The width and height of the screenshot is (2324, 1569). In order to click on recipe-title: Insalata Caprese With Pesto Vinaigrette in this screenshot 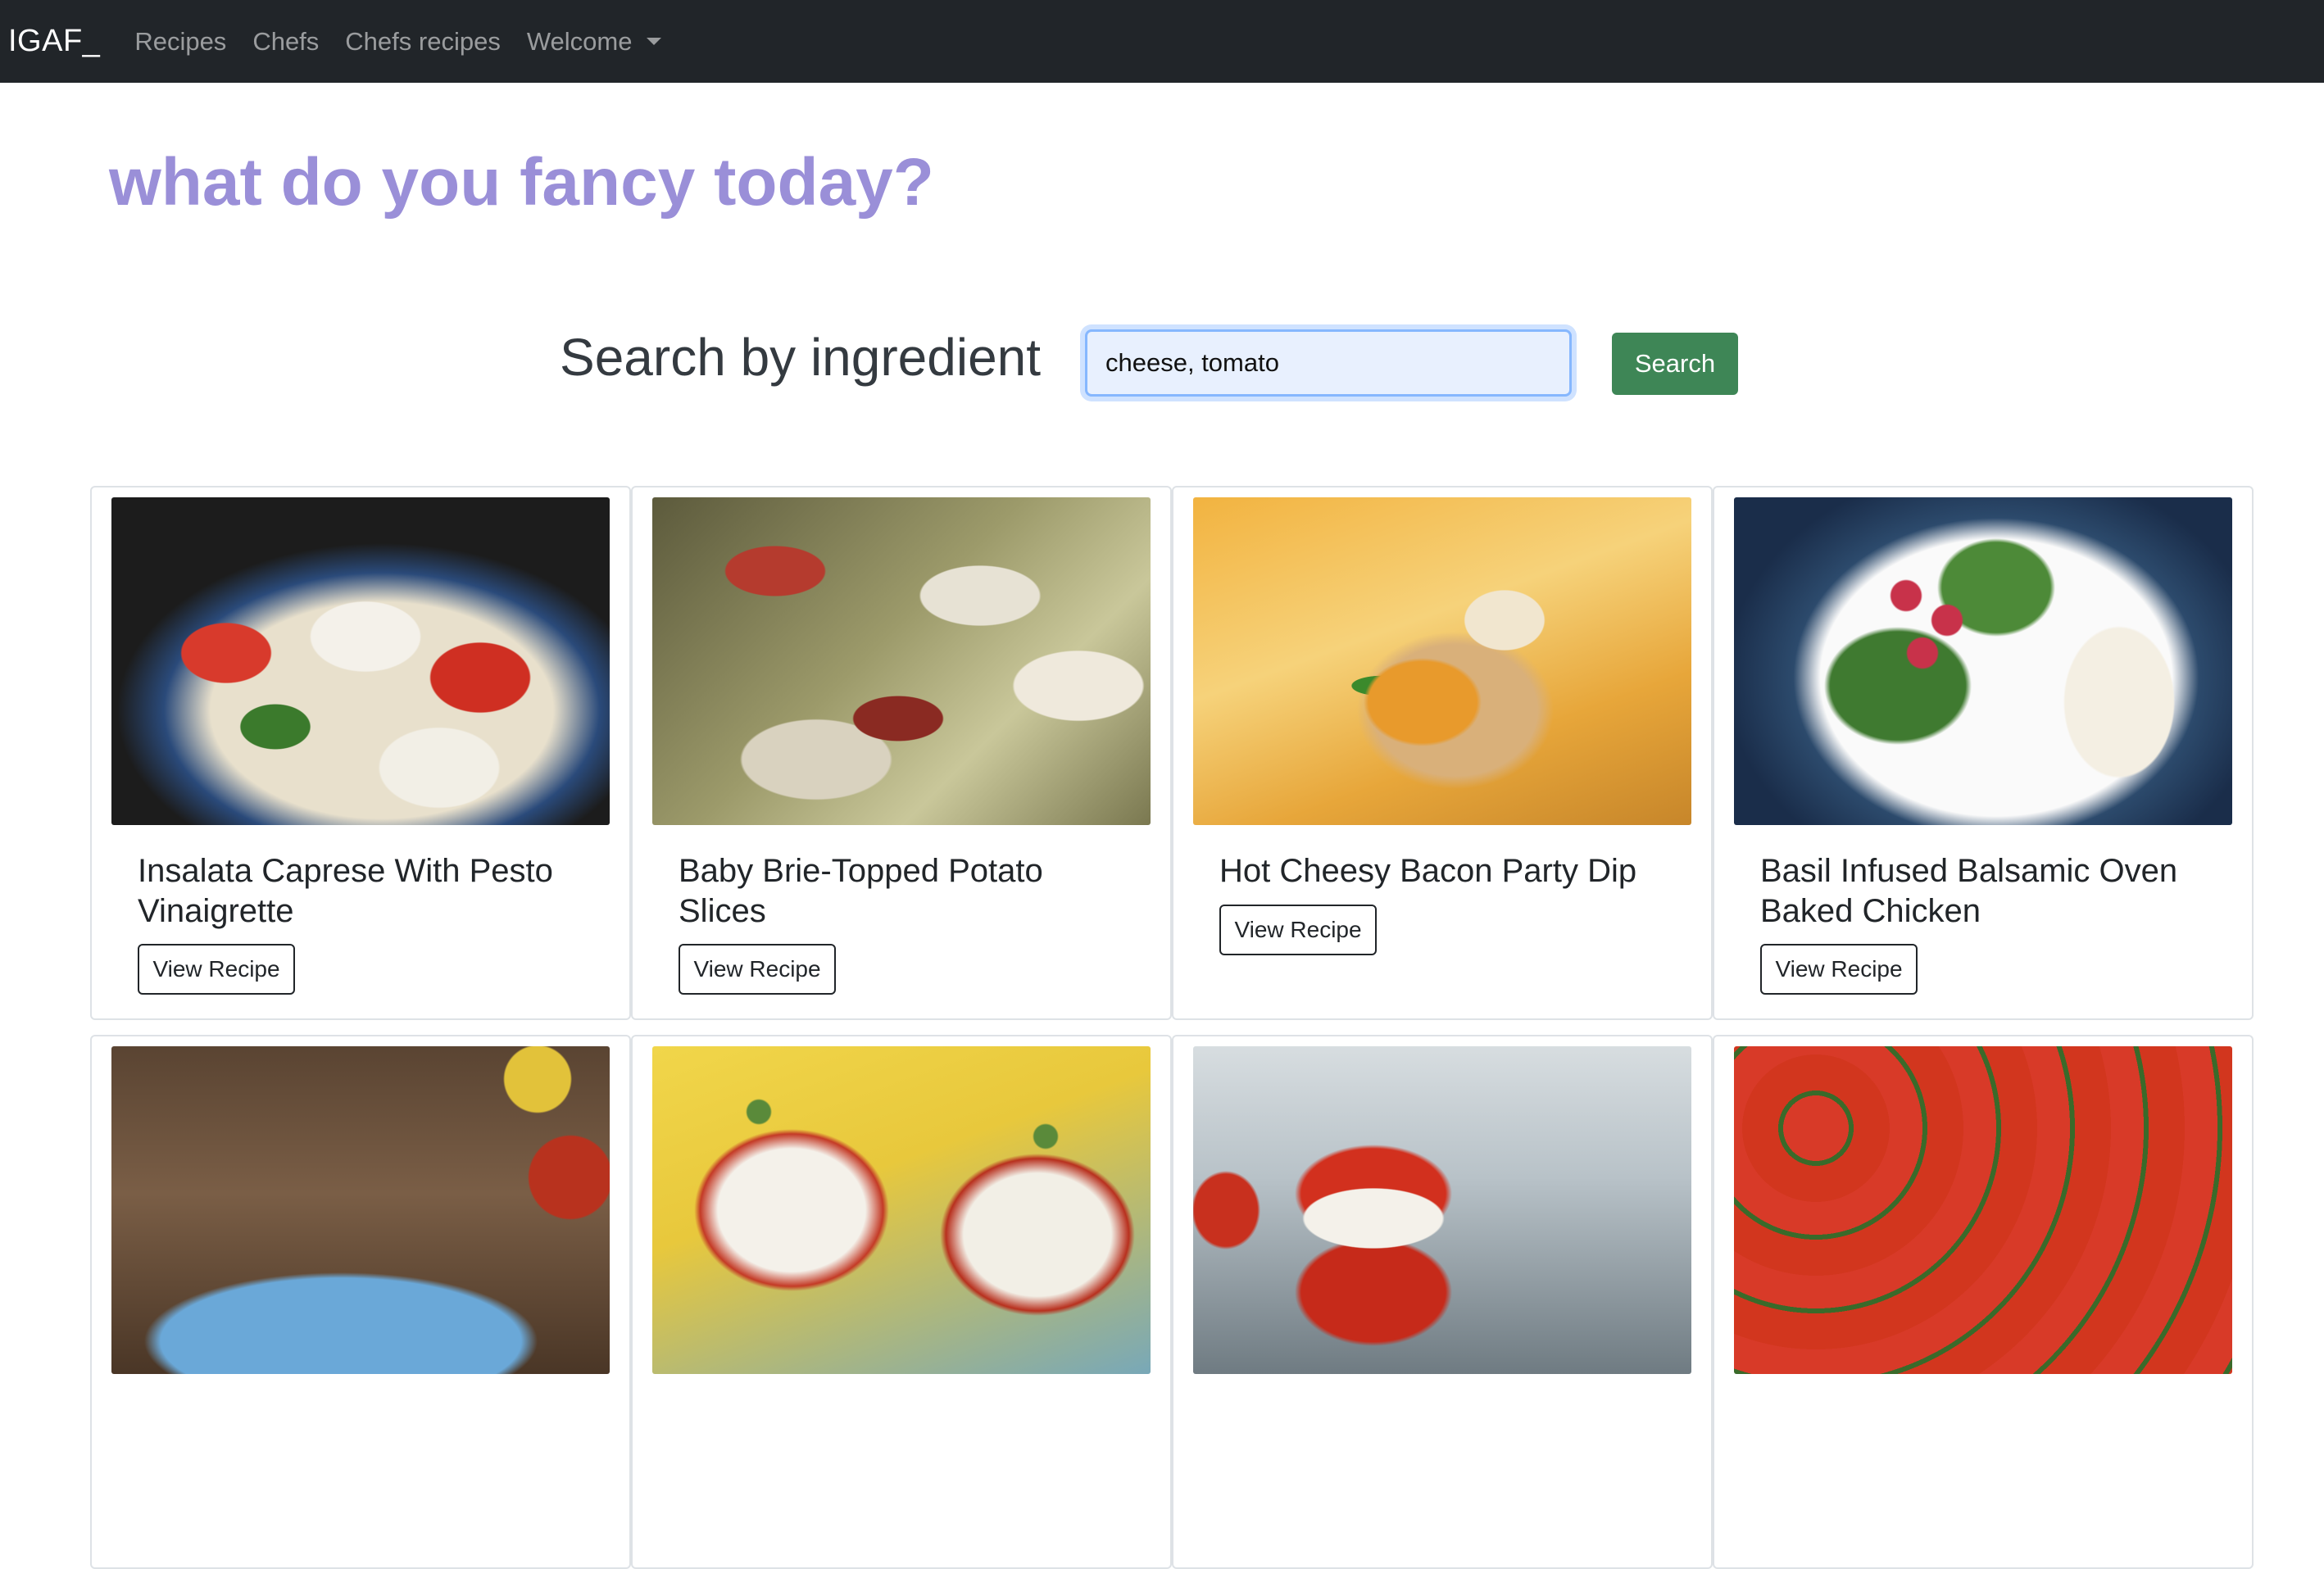, I will do `click(345, 891)`.